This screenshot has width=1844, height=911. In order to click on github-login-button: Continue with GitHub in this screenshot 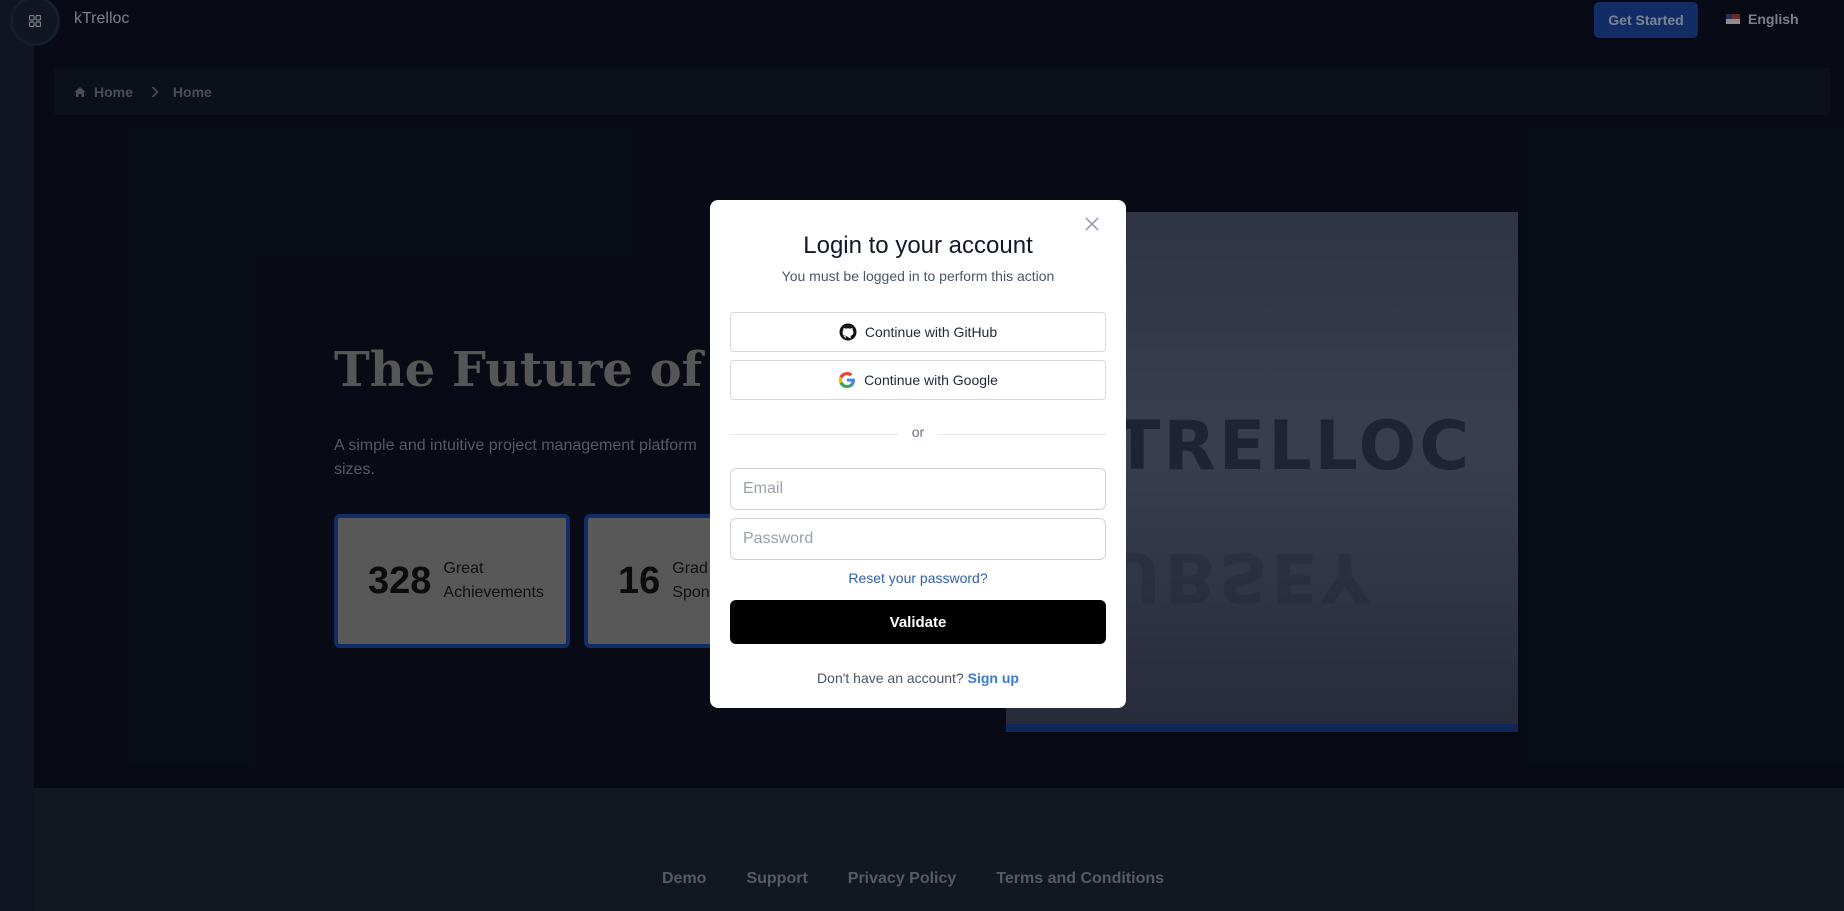, I will do `click(918, 332)`.